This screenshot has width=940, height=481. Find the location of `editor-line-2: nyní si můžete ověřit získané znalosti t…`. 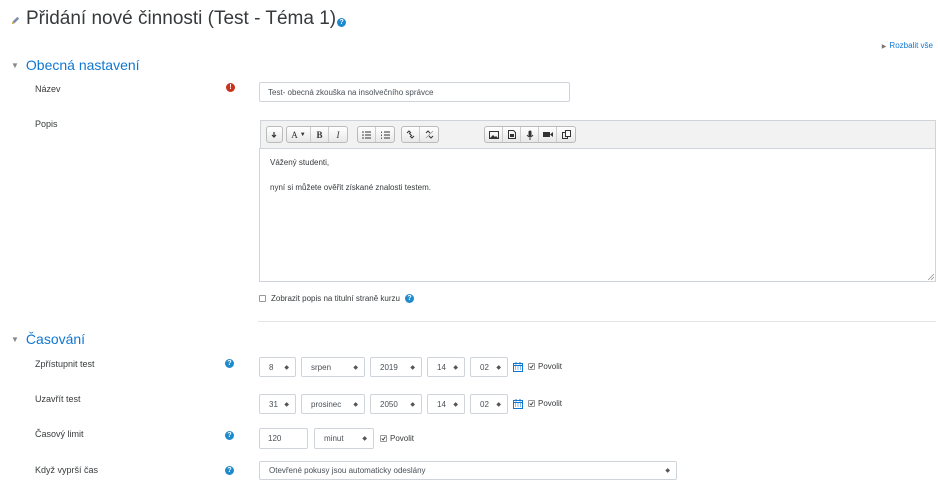

editor-line-2: nyní si můžete ověřit získané znalosti t… is located at coordinates (350, 187).